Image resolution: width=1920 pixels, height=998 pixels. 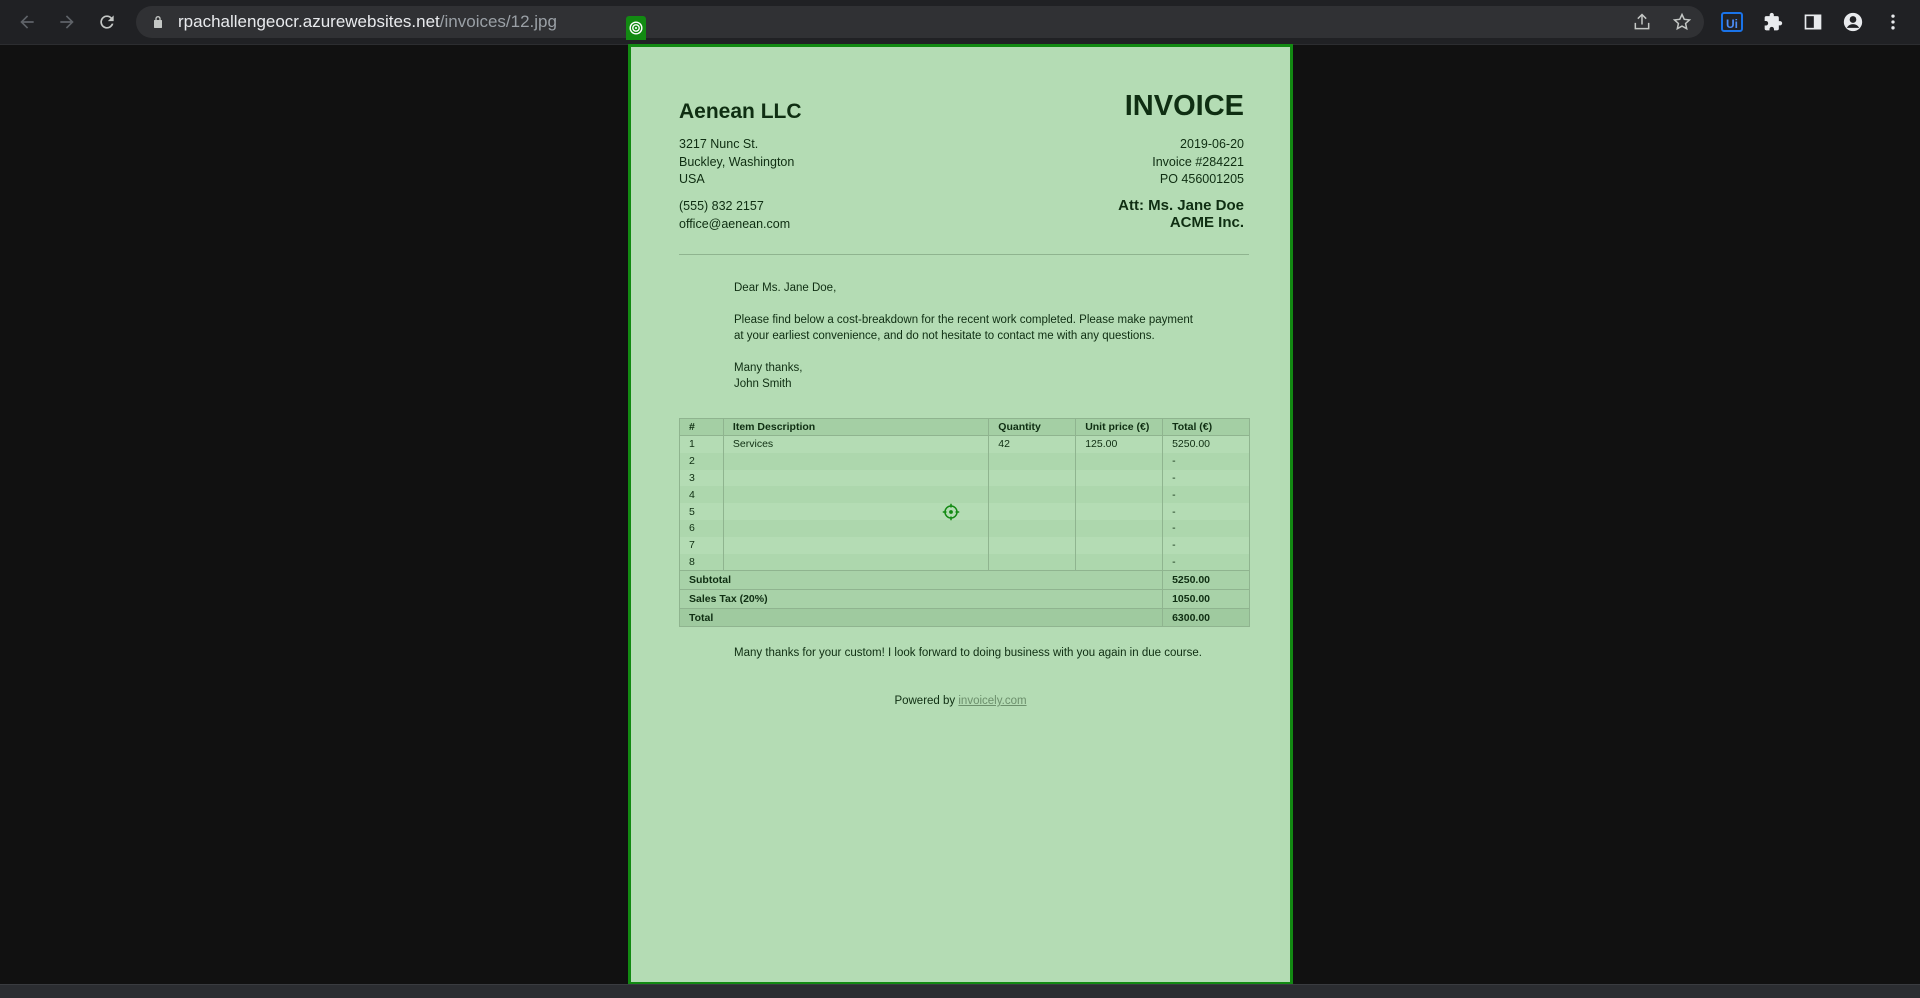 What do you see at coordinates (701, 528) in the screenshot?
I see `table-cell: 6` at bounding box center [701, 528].